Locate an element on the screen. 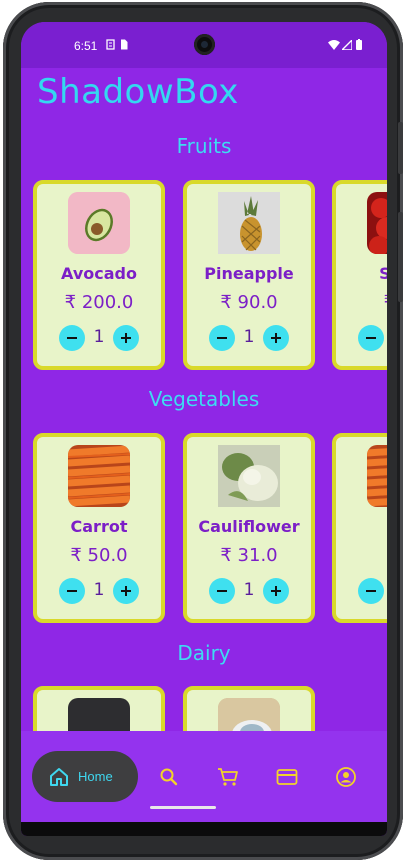 The width and height of the screenshot is (407, 862). item-price: ₹ 90.0 is located at coordinates (249, 302).